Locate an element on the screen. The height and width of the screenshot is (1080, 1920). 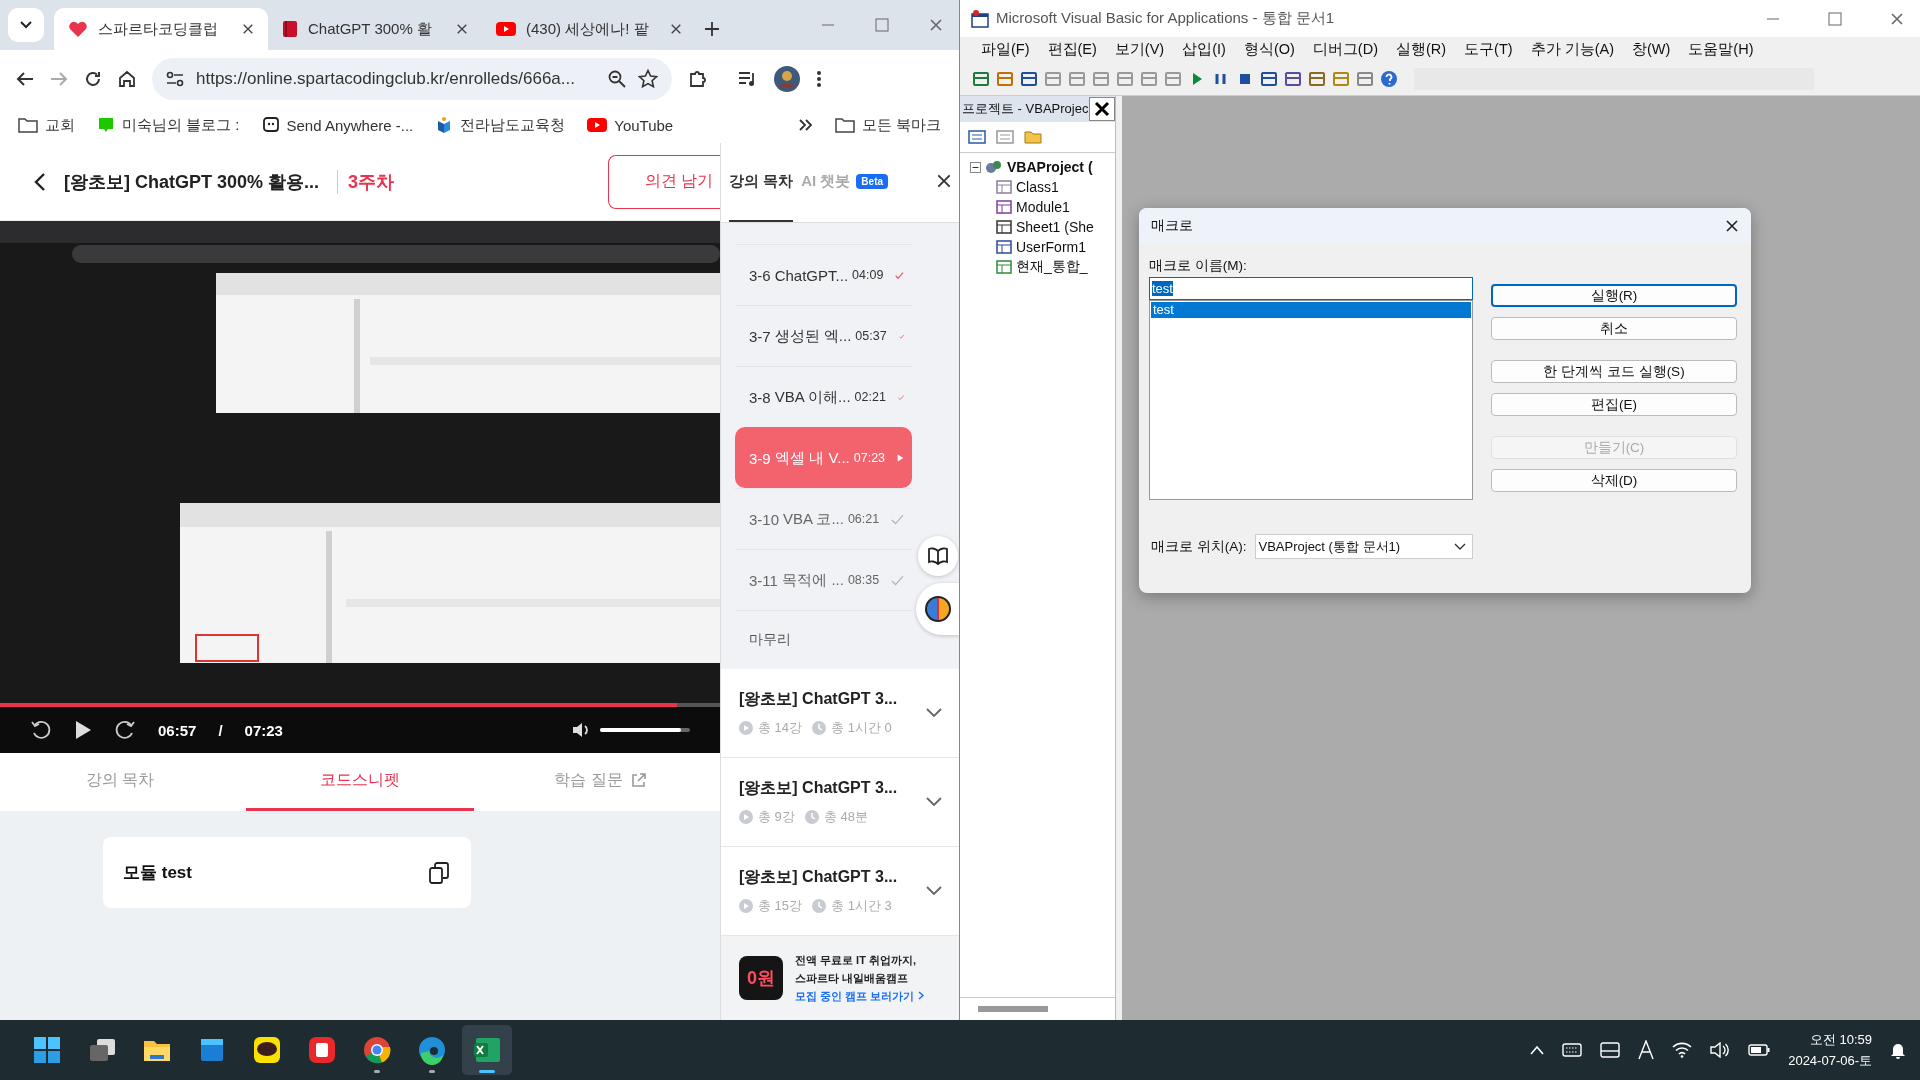
snippet-card: 모듈 test is located at coordinates (287, 872).